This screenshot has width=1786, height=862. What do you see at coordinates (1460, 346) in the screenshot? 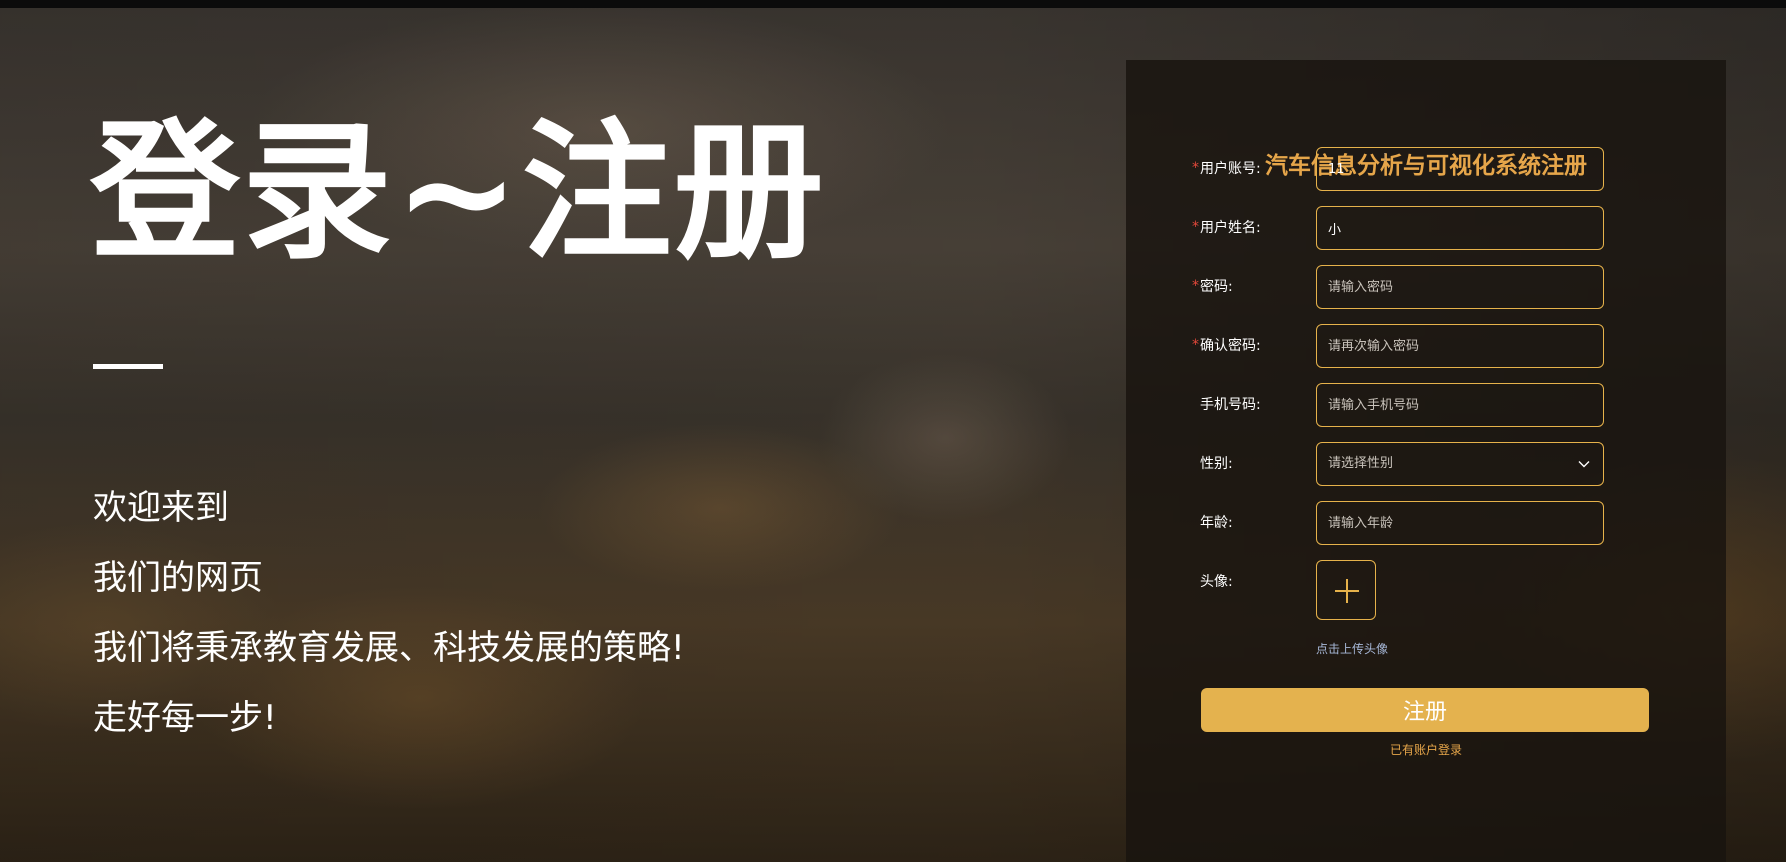
I see `confirm-password-input` at bounding box center [1460, 346].